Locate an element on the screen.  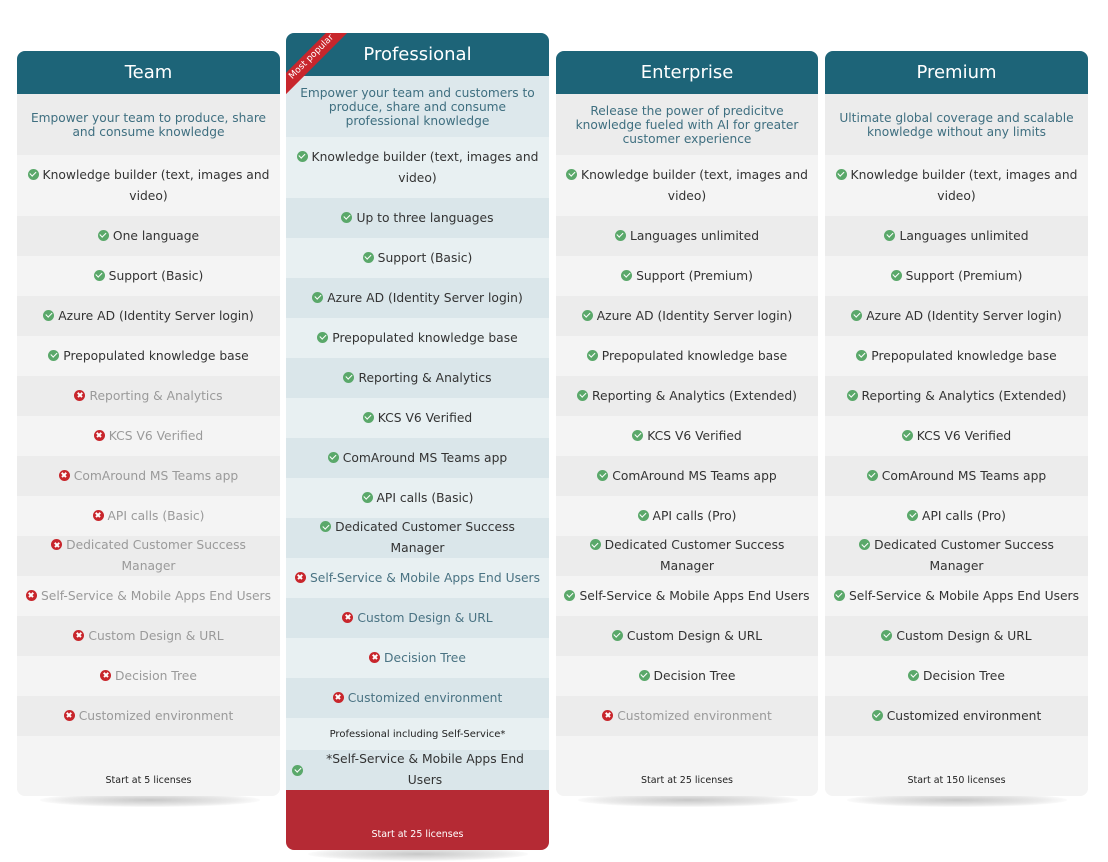
feature-label: Decision Tree is located at coordinates (425, 657).